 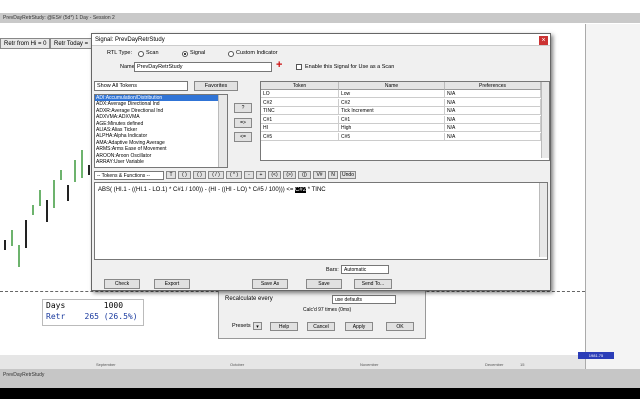 I want to click on column-header-token: Token, so click(x=300, y=86).